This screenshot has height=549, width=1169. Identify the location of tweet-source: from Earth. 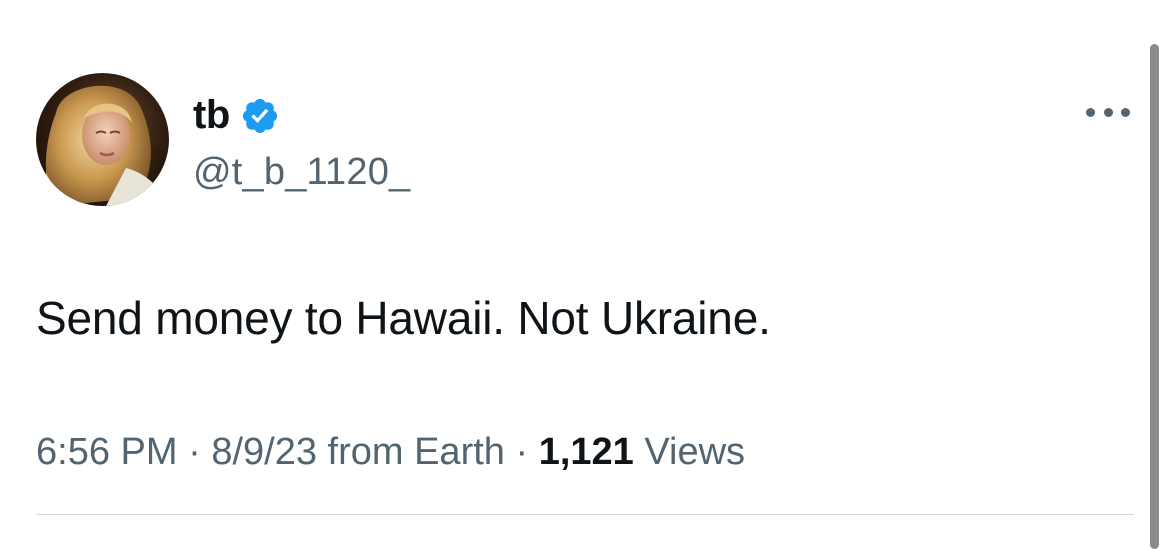
(410, 452).